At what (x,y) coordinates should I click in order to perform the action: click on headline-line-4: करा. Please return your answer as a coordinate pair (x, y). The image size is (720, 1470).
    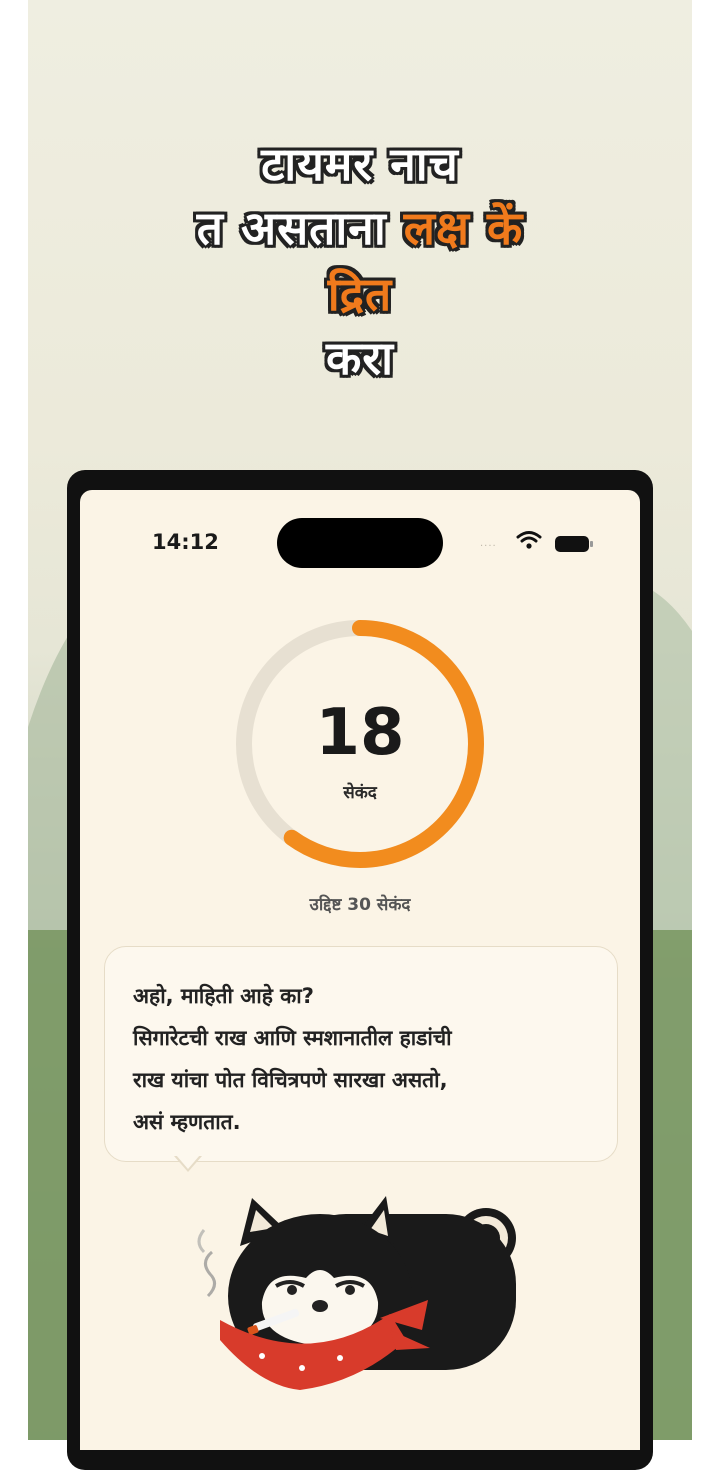
    Looking at the image, I should click on (360, 358).